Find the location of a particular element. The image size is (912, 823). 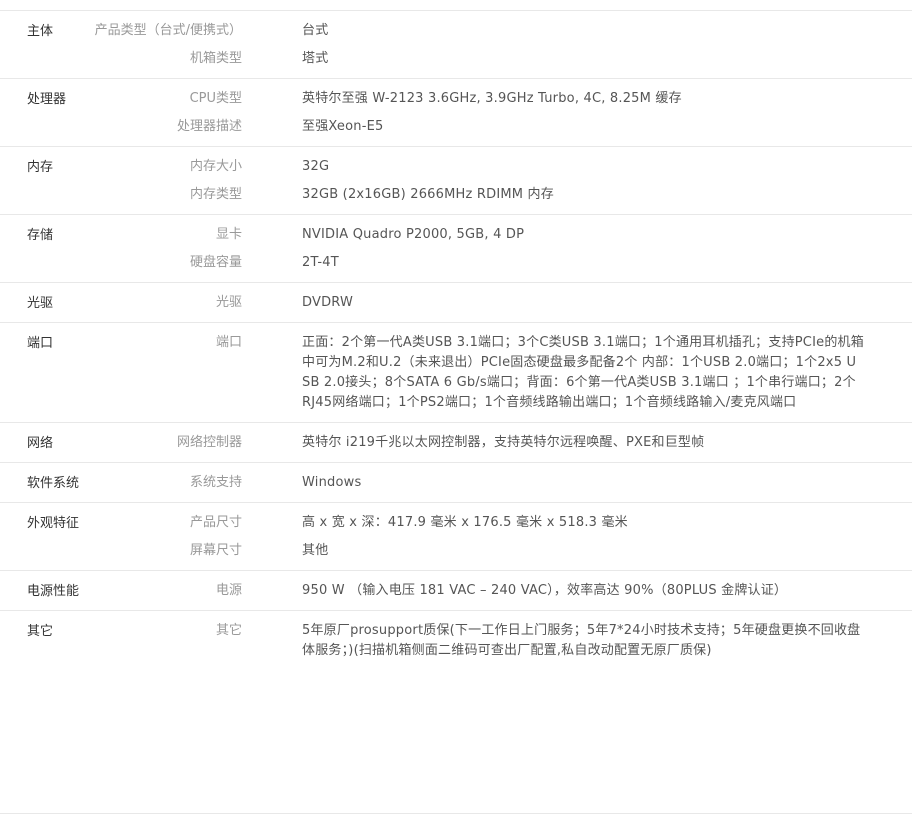

spec-value: 英特尔 i219千兆以太网控制器，支持英特尔远程唤醒、PXE和巨型帧 is located at coordinates (503, 442).